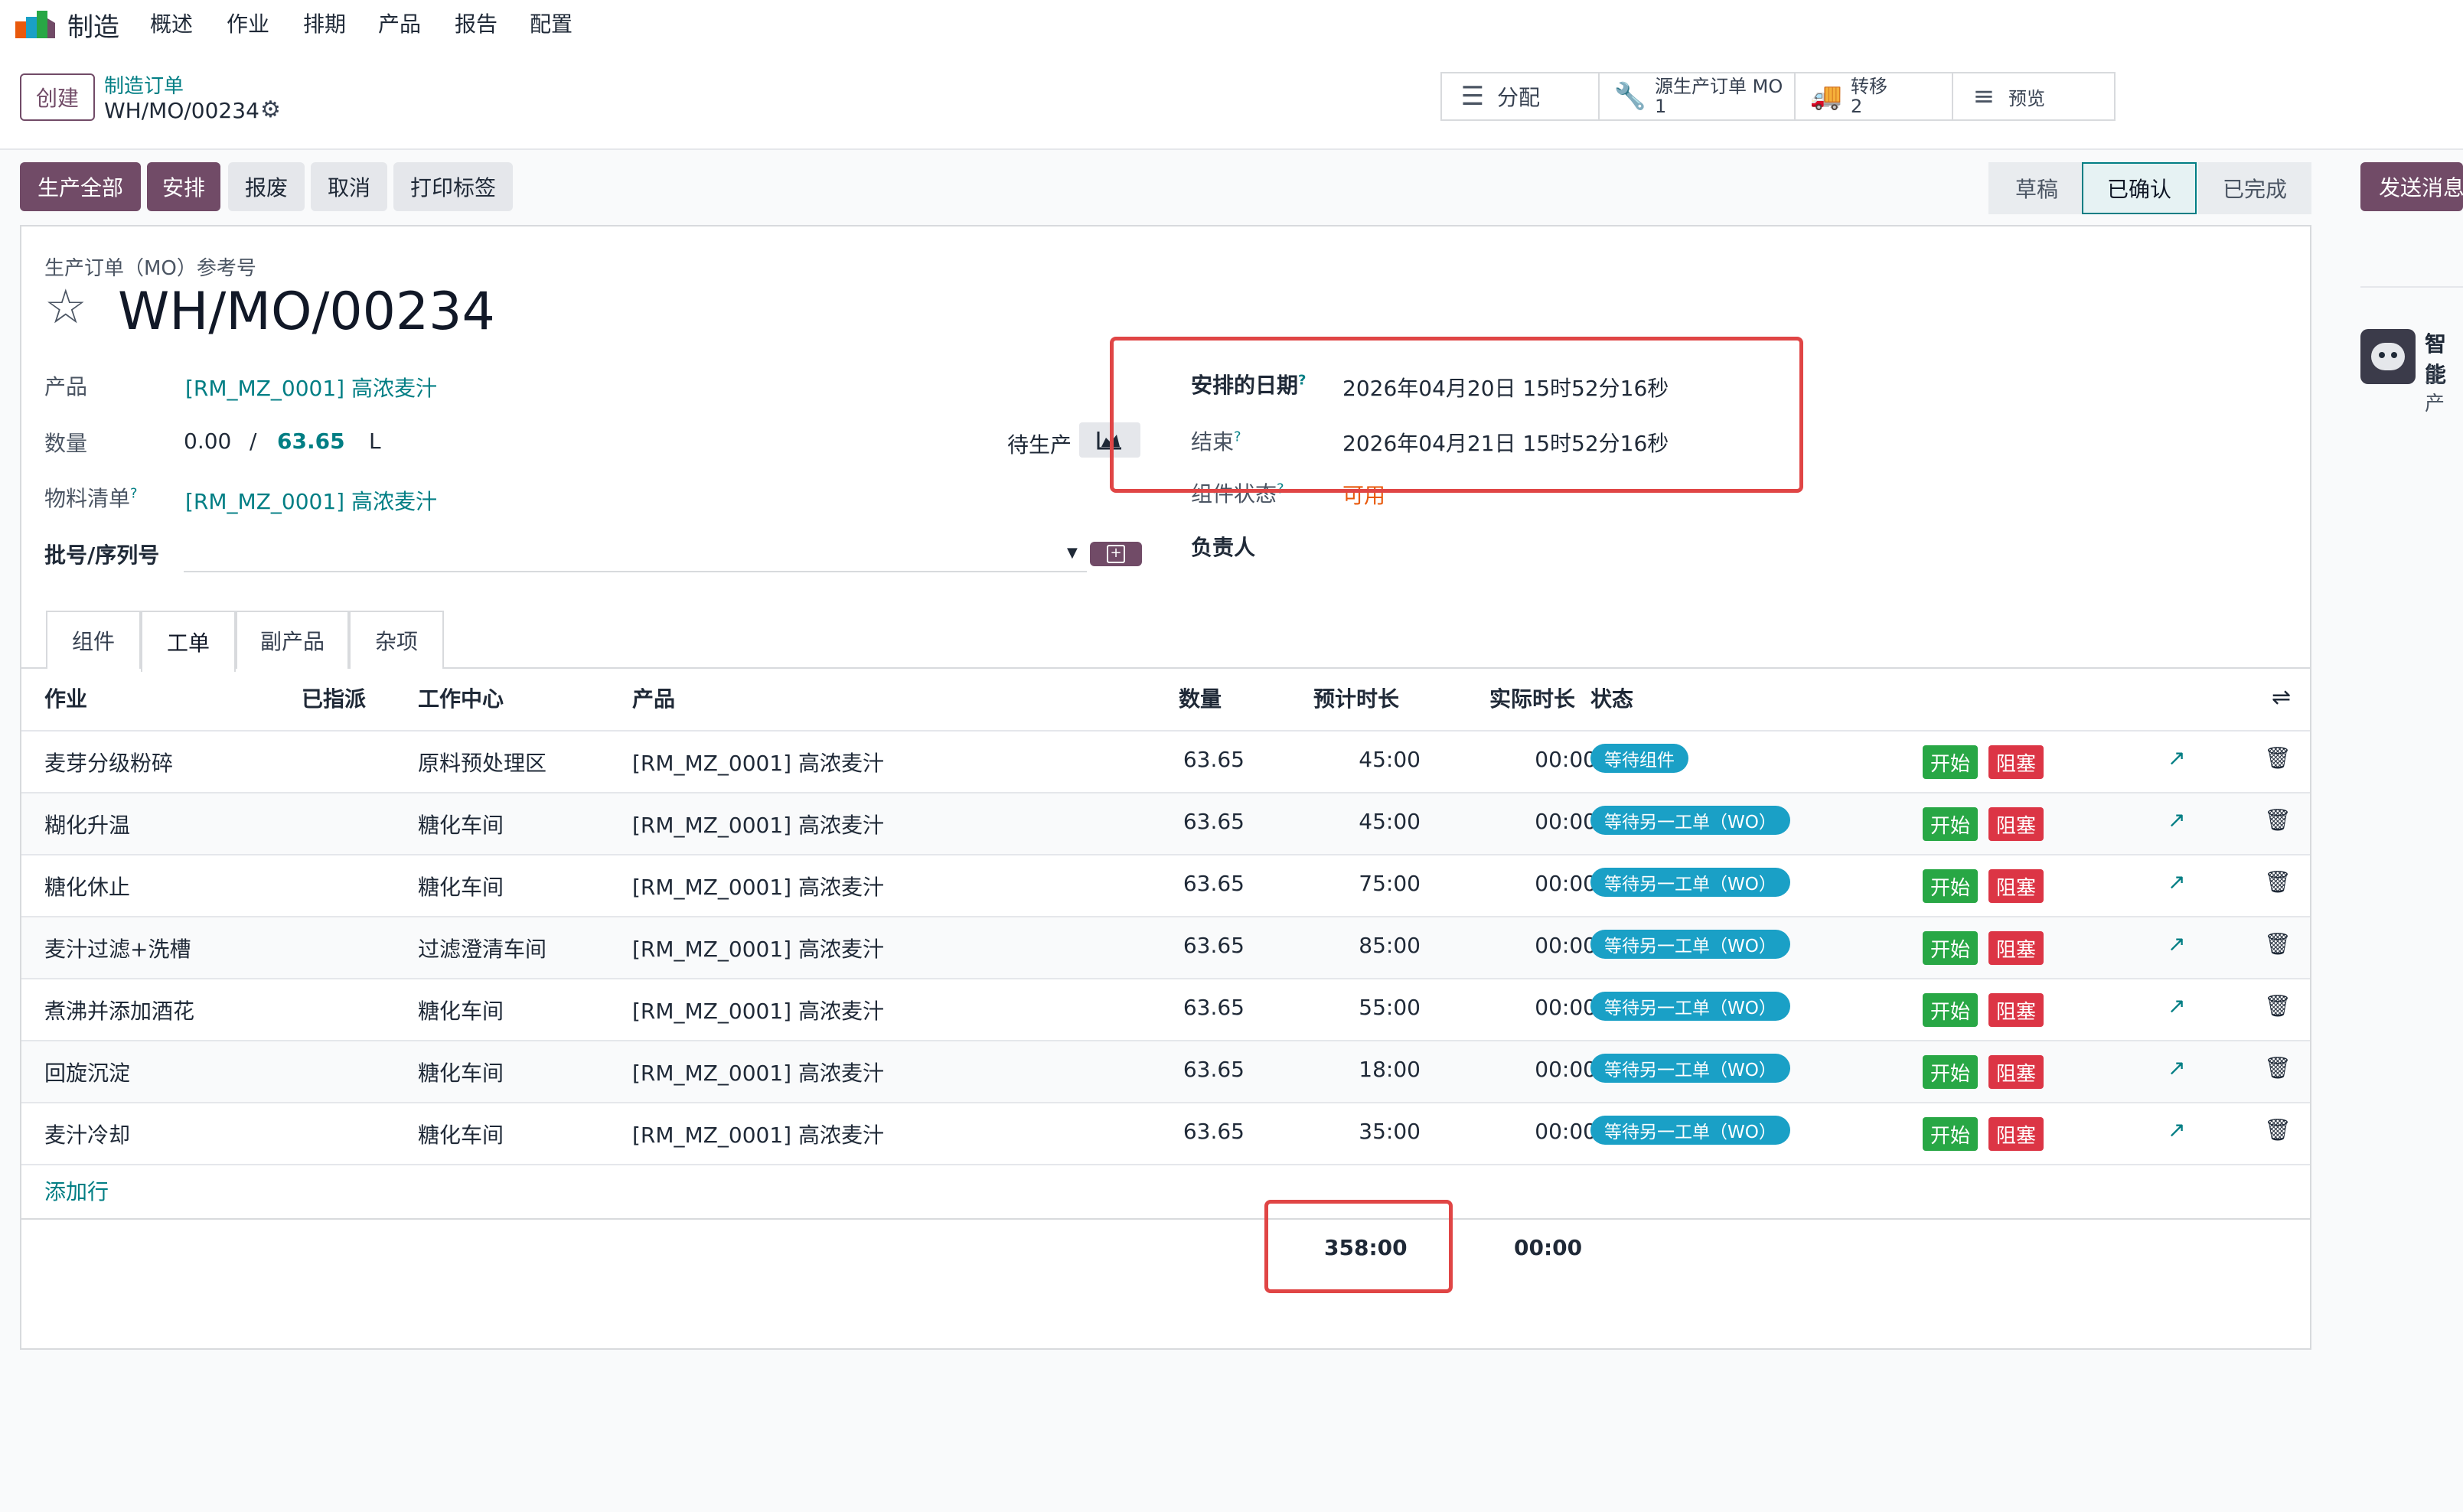  I want to click on avatar, so click(2388, 357).